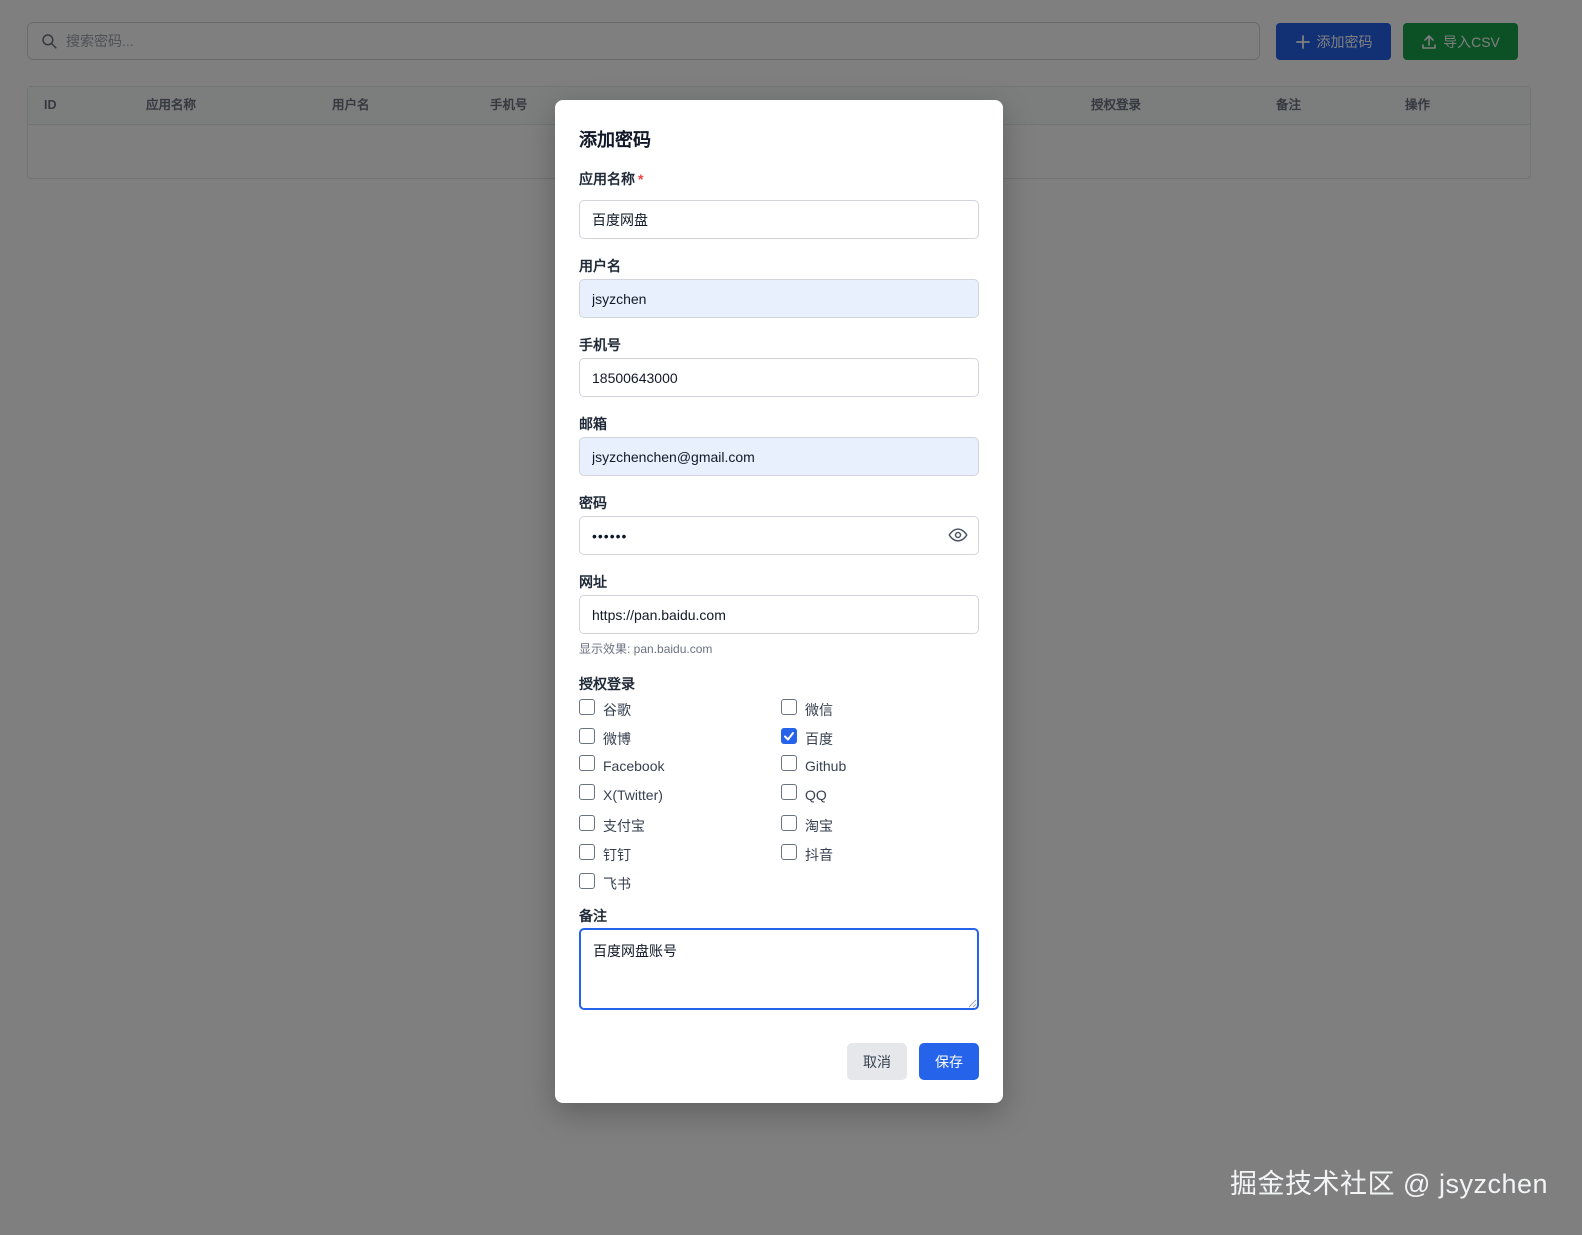  I want to click on auth-option: 百度, so click(807, 738).